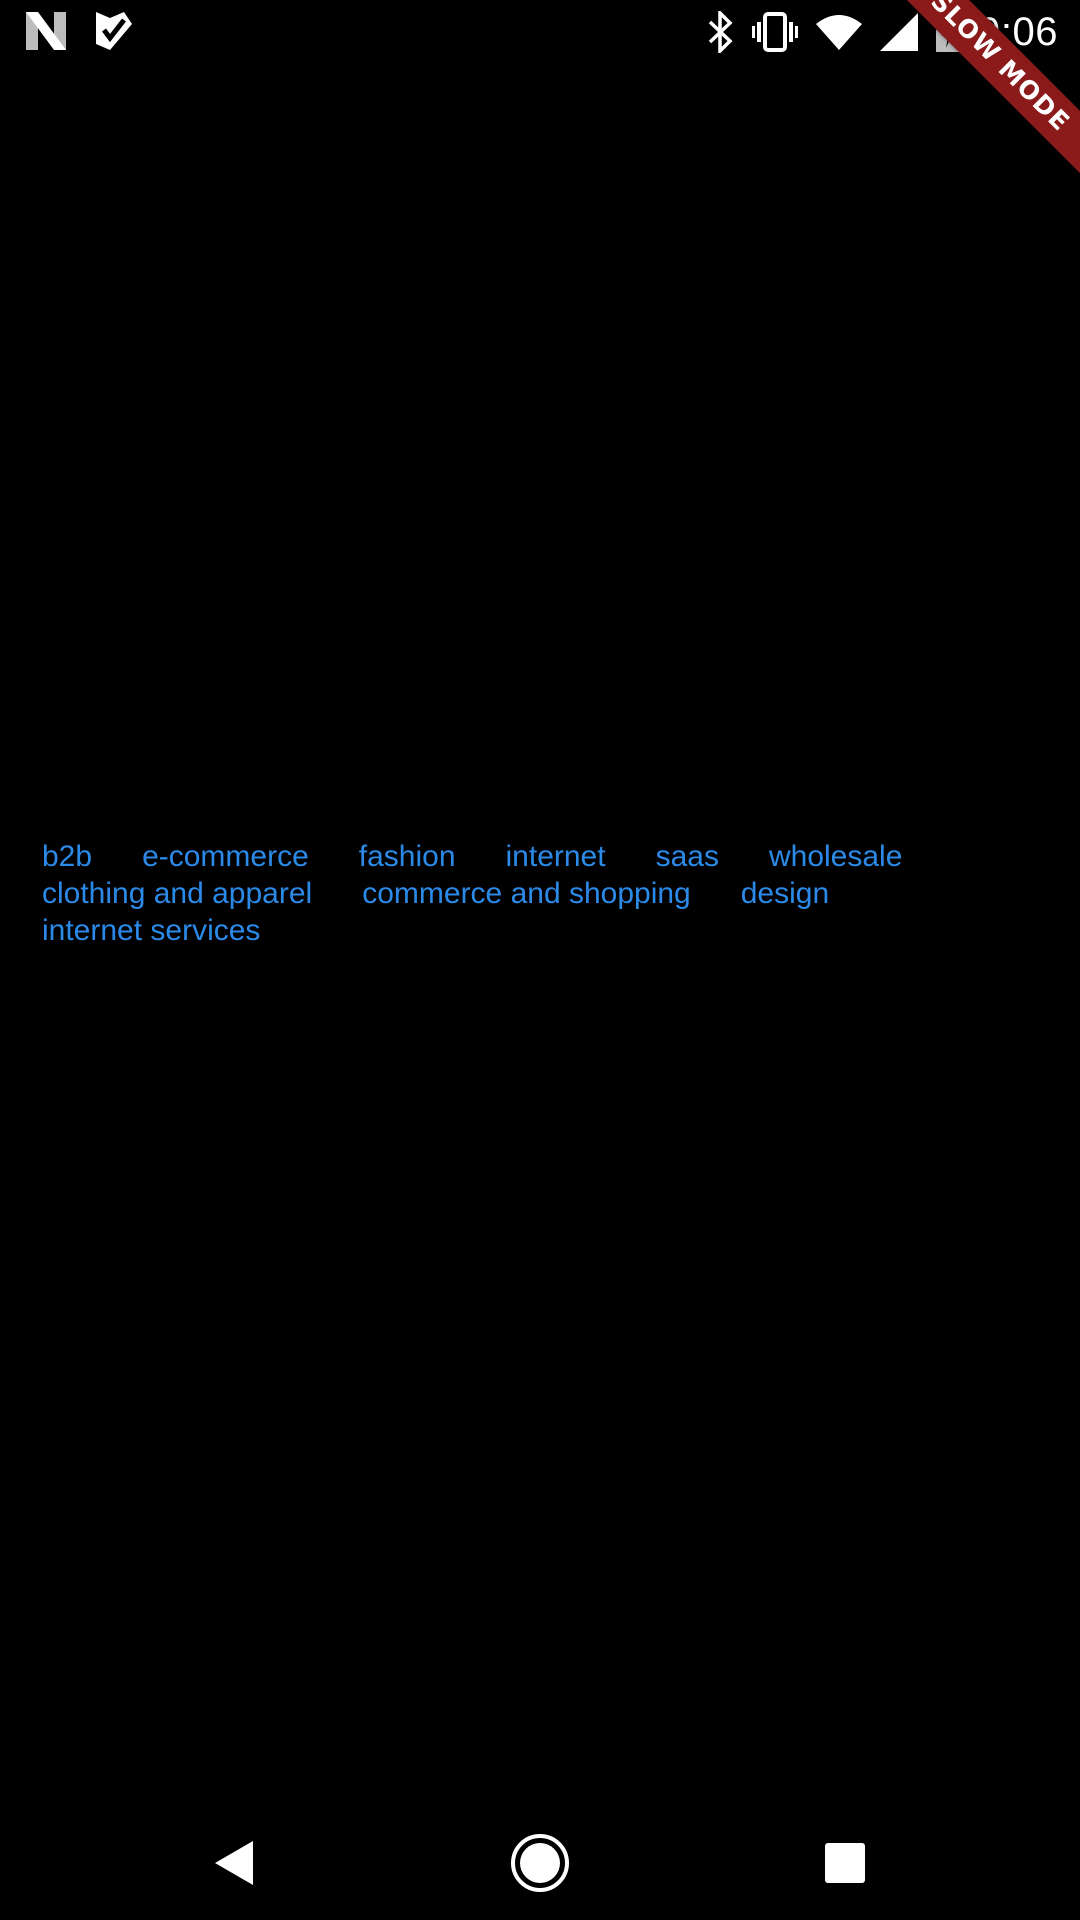 This screenshot has height=1920, width=1080. I want to click on bluetooth-icon, so click(721, 32).